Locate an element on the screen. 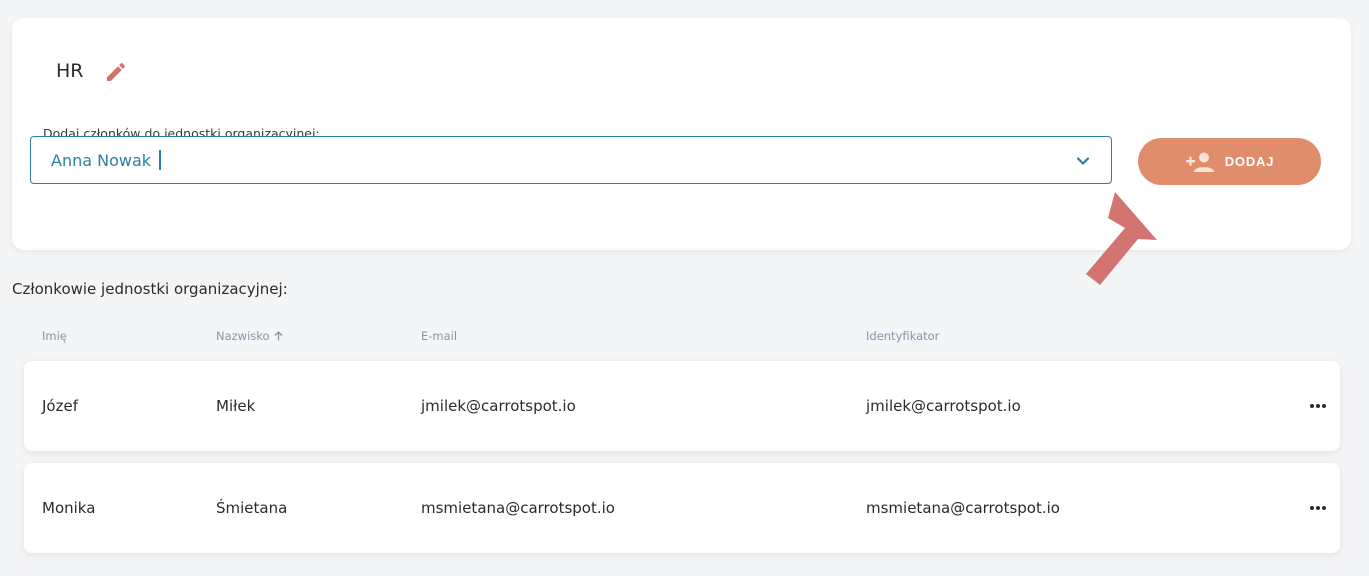 The height and width of the screenshot is (576, 1369). unit-title: HR is located at coordinates (70, 71).